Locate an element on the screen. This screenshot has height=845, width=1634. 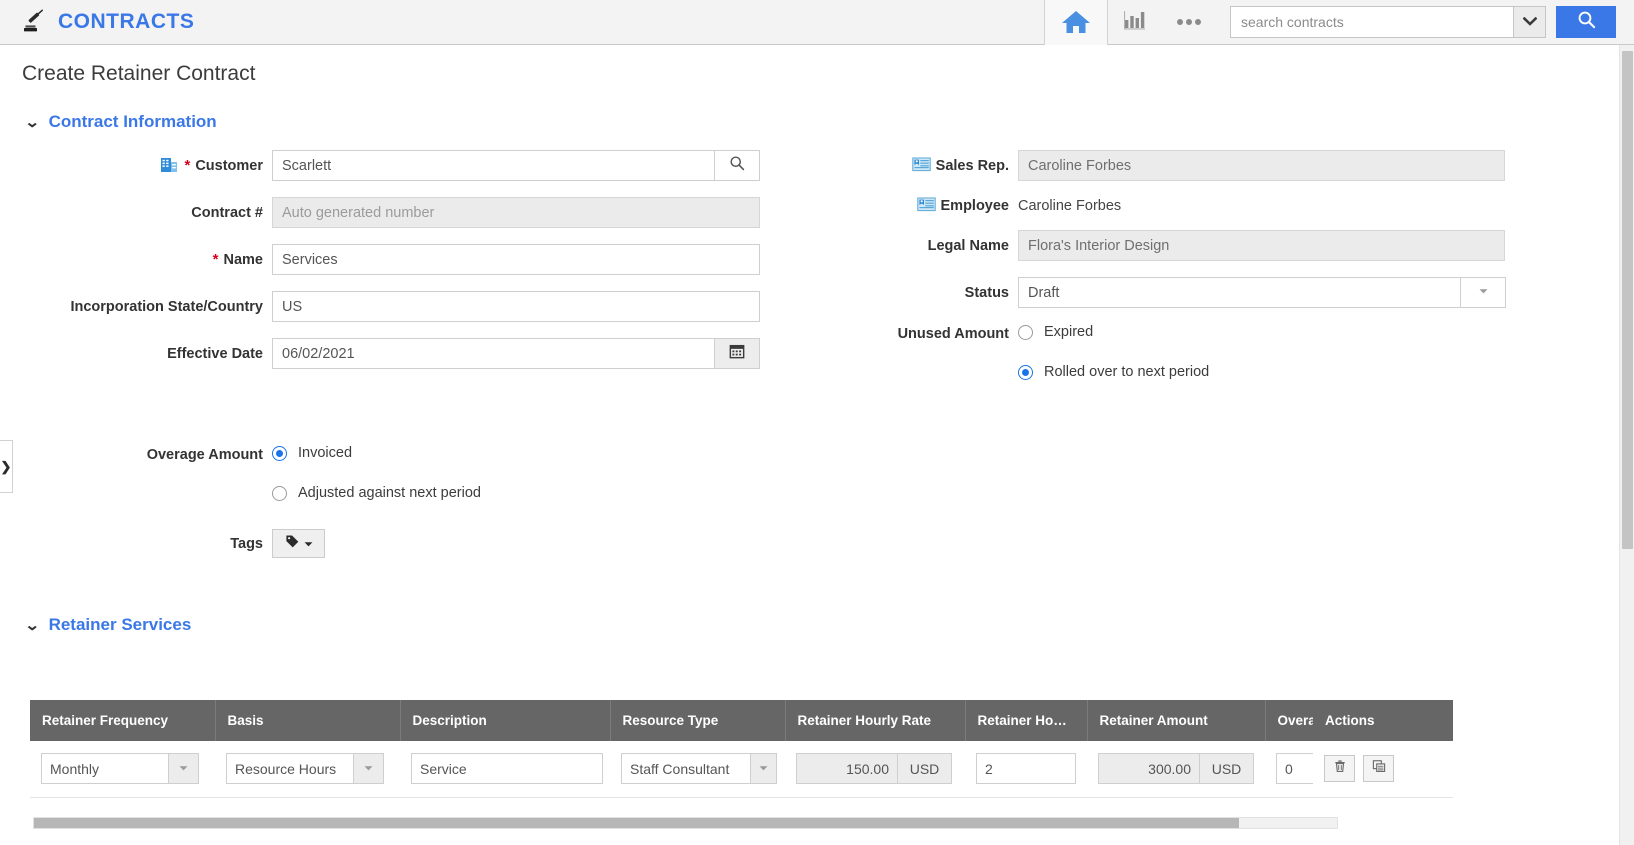
cell-actions is located at coordinates (1383, 769).